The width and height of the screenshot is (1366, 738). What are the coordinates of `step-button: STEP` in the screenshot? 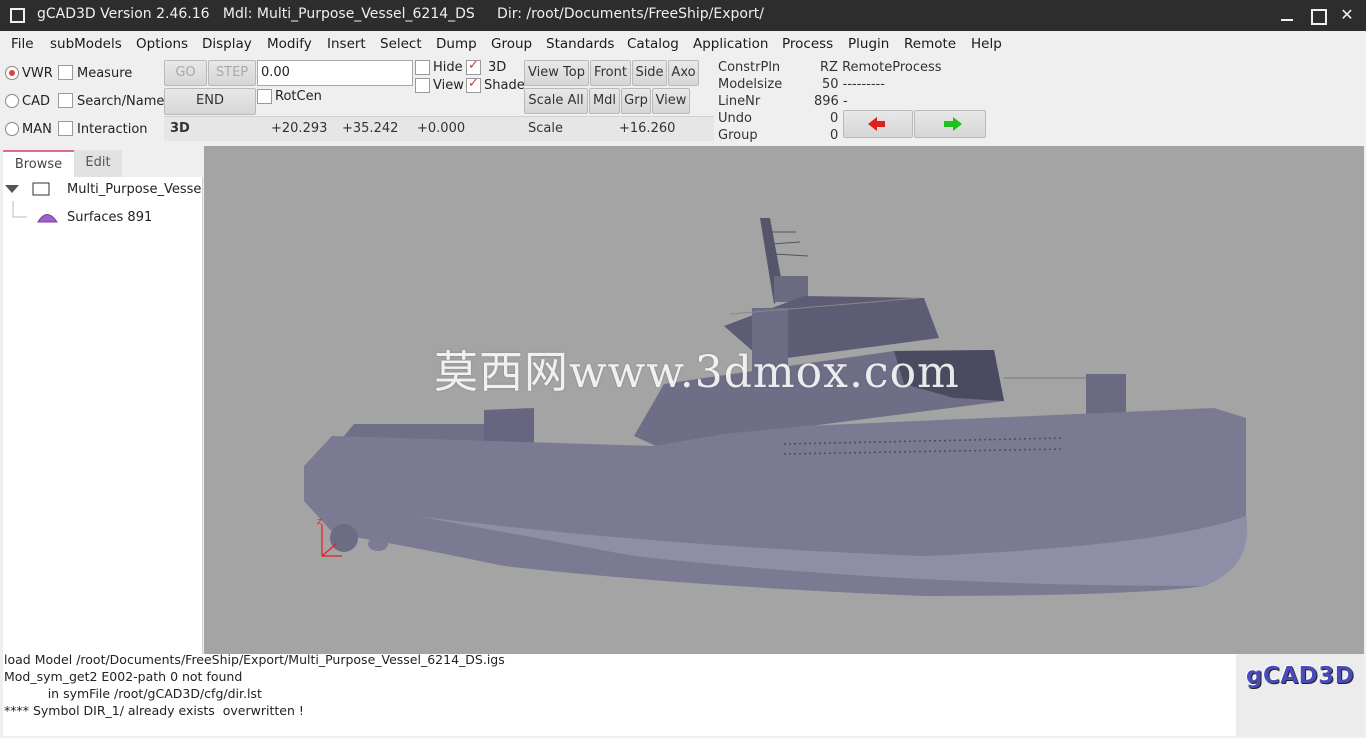 It's located at (232, 73).